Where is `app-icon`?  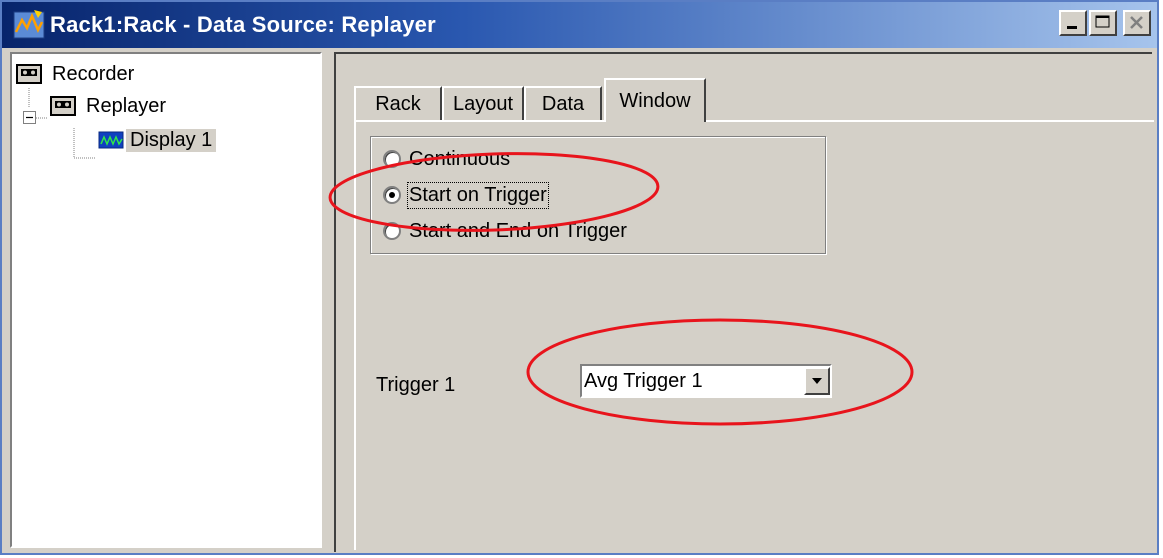
app-icon is located at coordinates (29, 24).